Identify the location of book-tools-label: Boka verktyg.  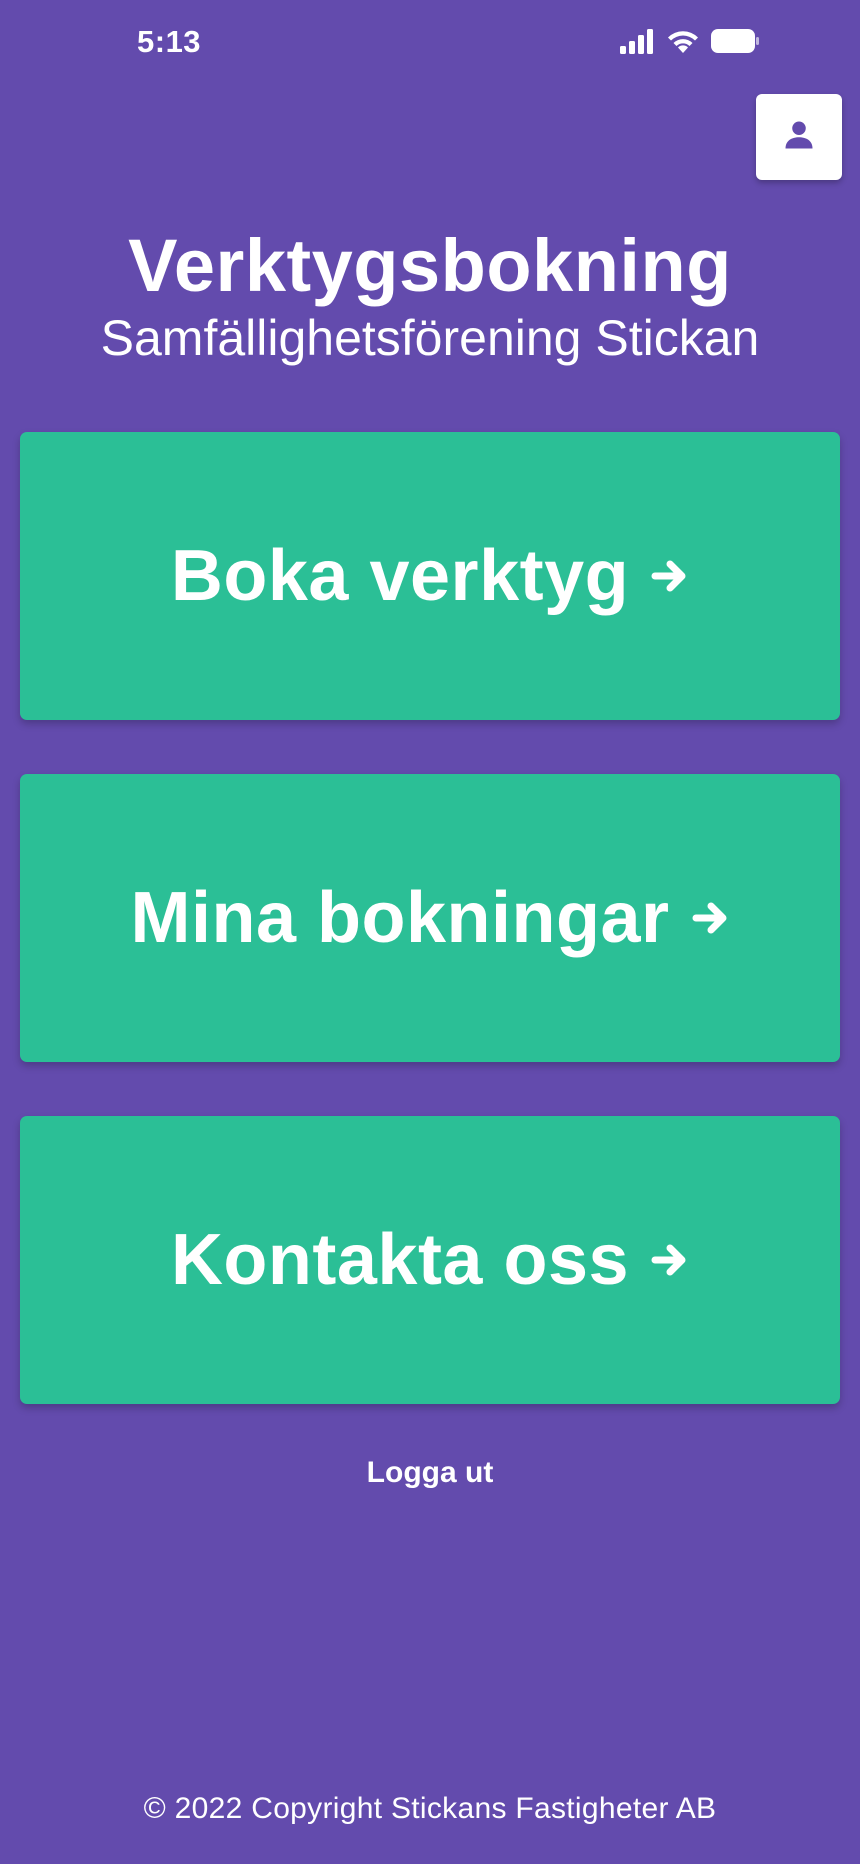
(400, 576).